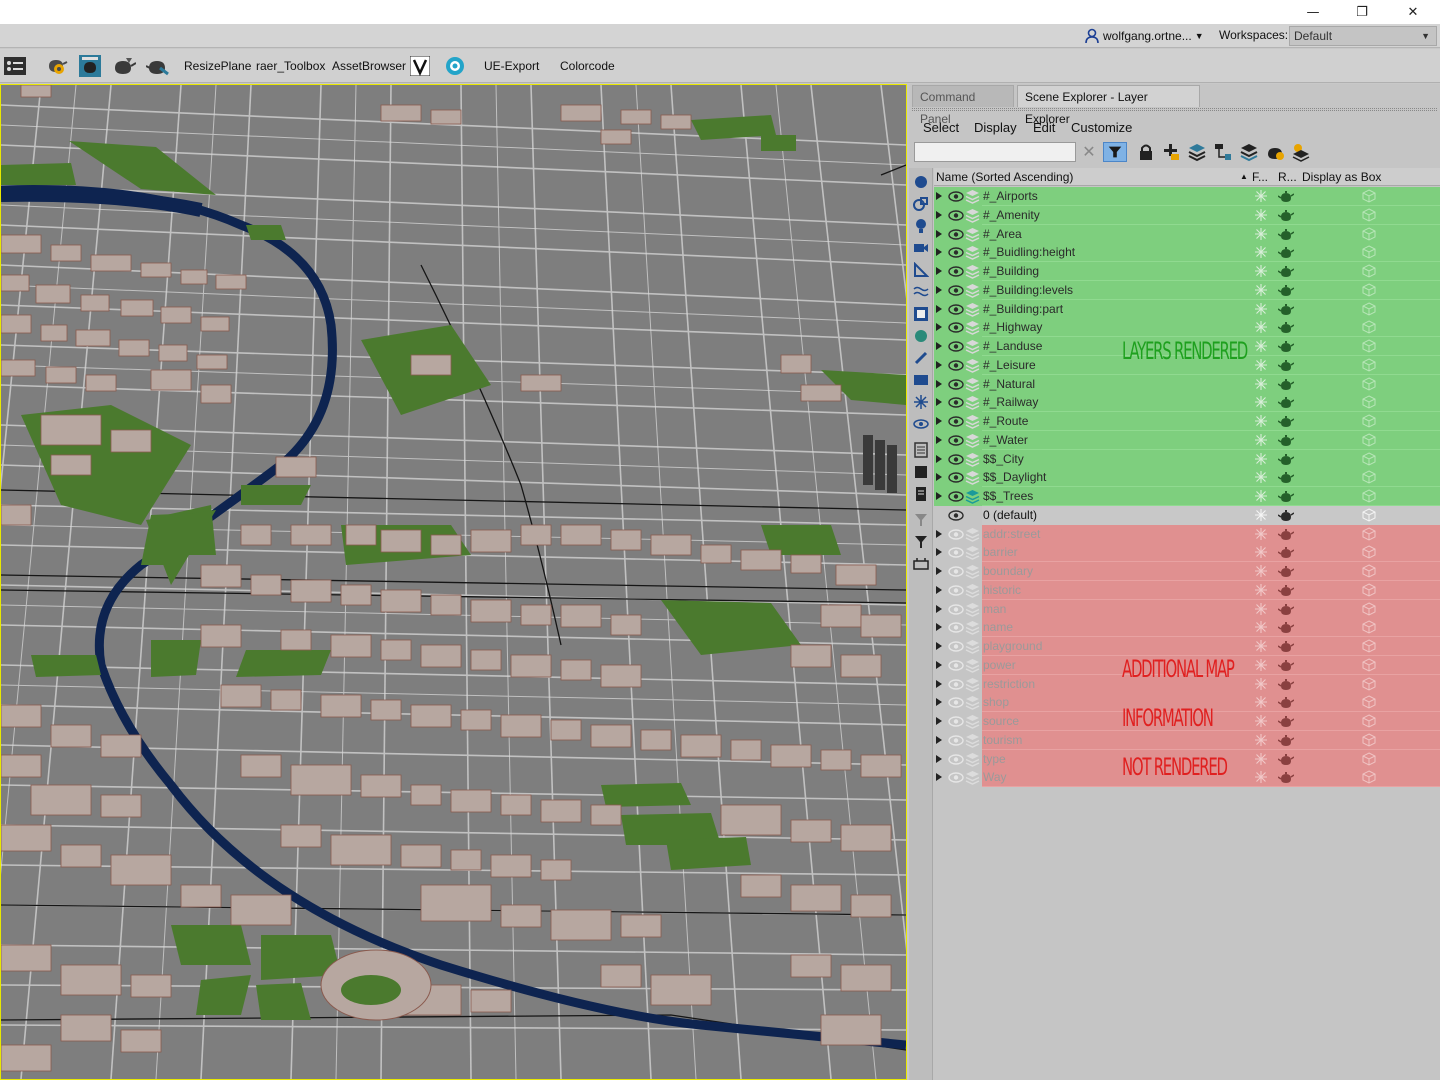 The image size is (1440, 1080). What do you see at coordinates (1187, 271) in the screenshot?
I see `layer-row-rendered: #_Building` at bounding box center [1187, 271].